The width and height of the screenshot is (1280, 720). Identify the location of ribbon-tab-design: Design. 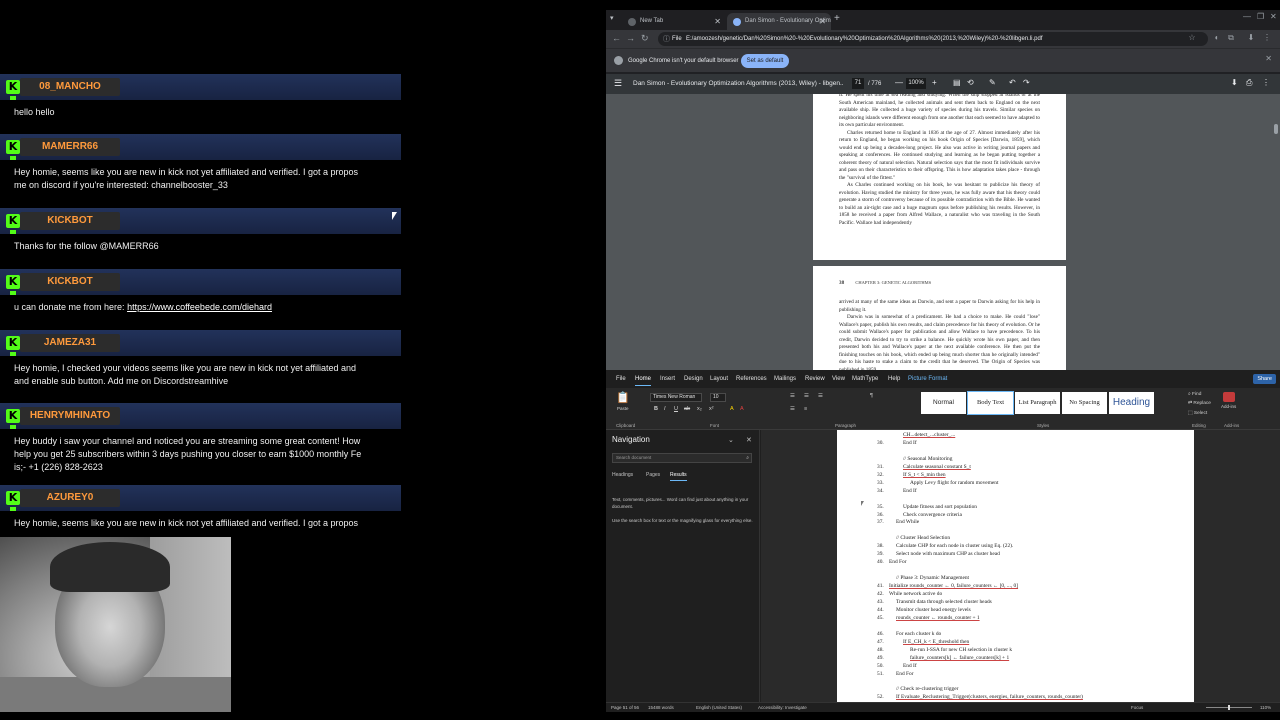
(693, 379).